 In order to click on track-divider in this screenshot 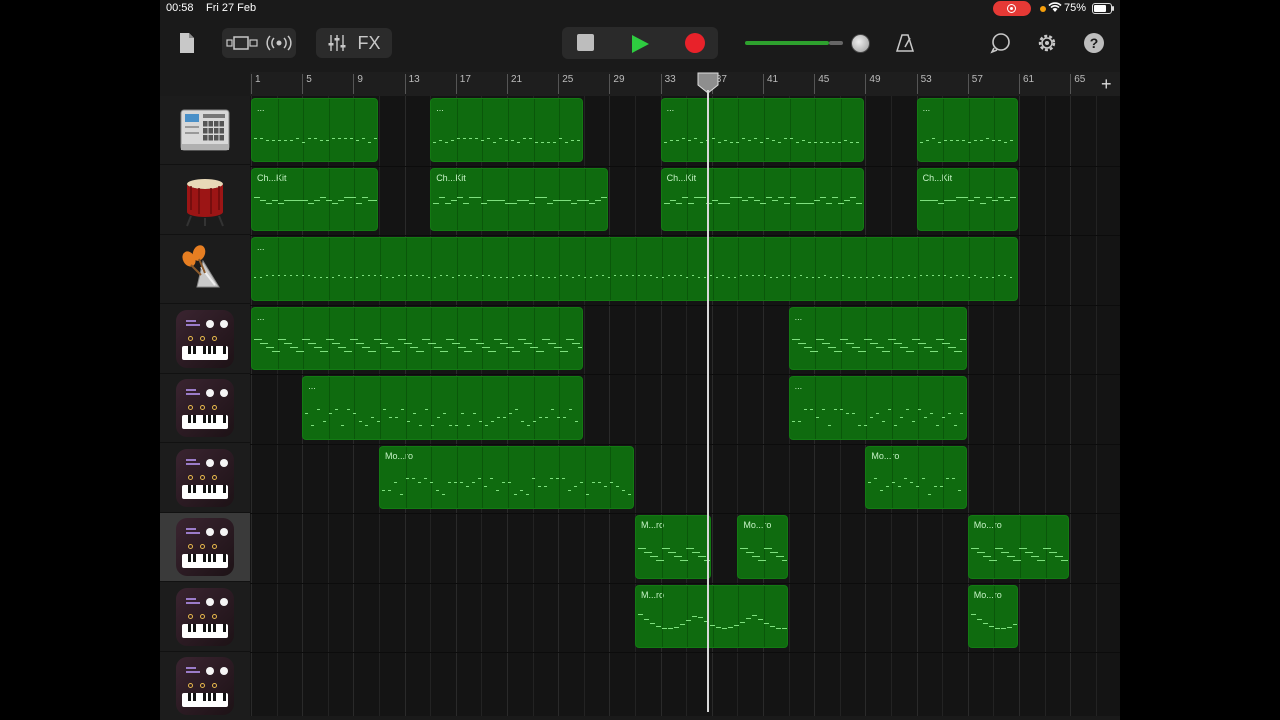, I will do `click(685, 235)`.